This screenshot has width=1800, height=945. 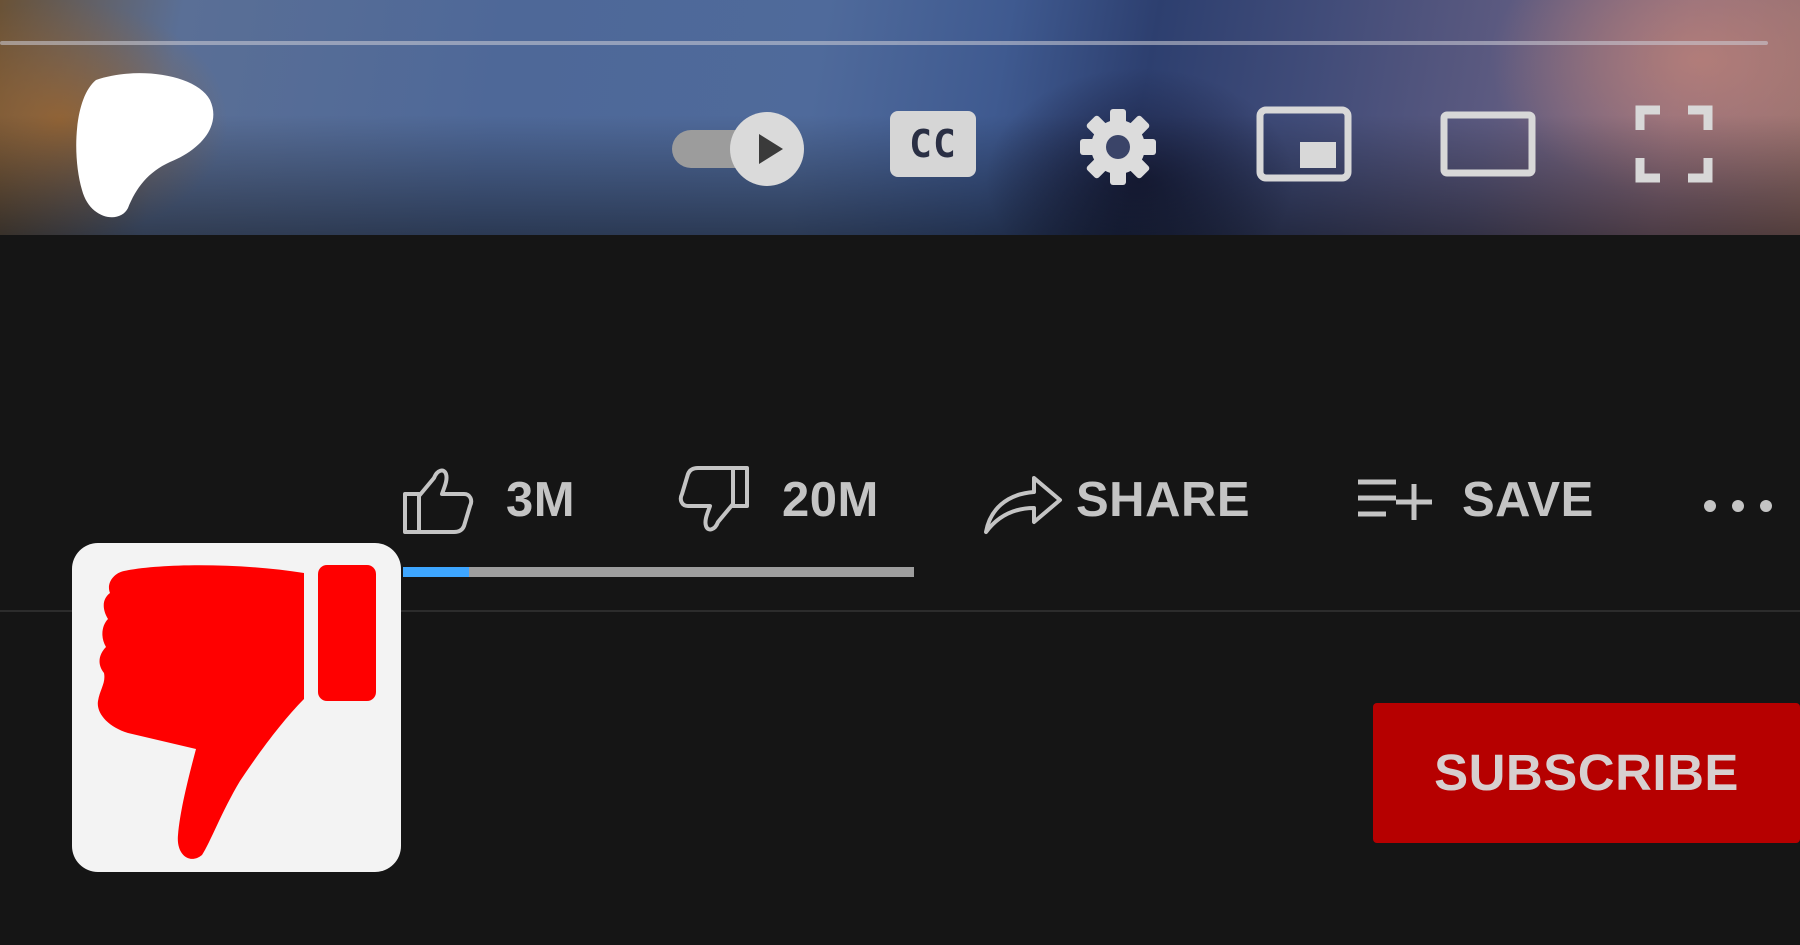 I want to click on like-count: 3M, so click(x=541, y=500).